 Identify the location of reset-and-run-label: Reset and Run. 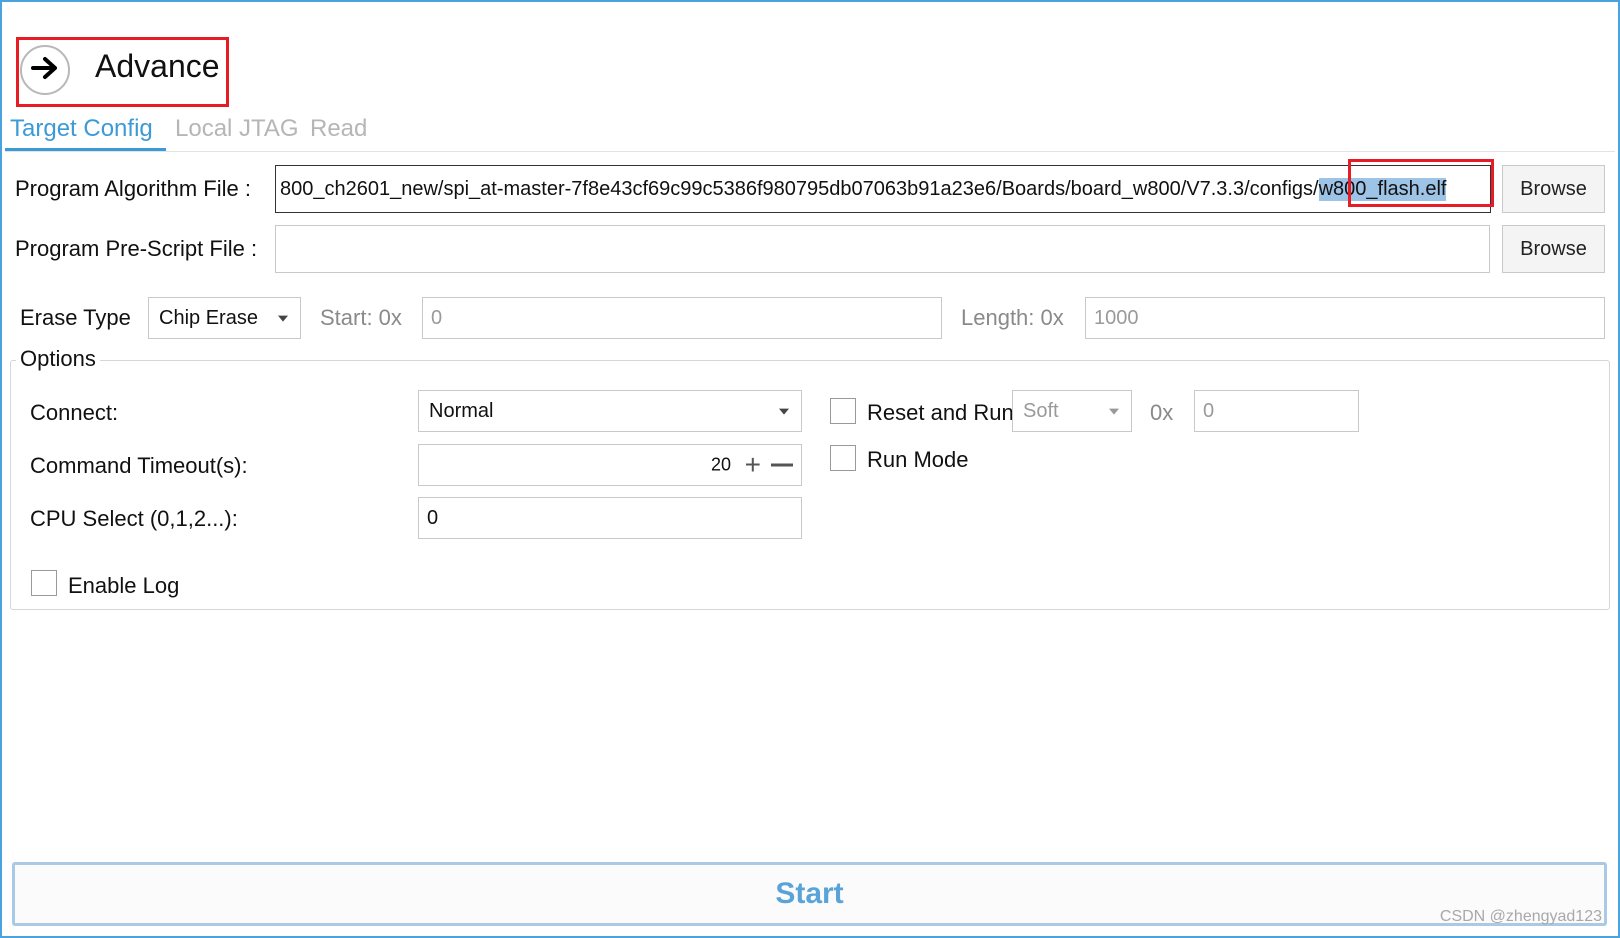
(940, 412).